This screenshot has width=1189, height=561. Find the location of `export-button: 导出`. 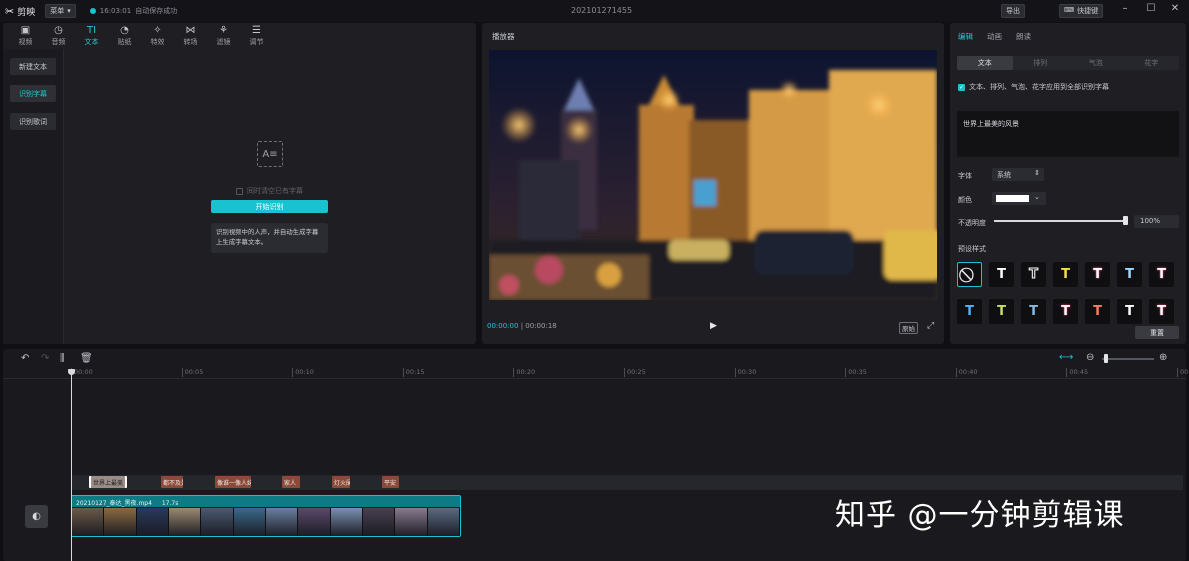

export-button: 导出 is located at coordinates (1013, 11).